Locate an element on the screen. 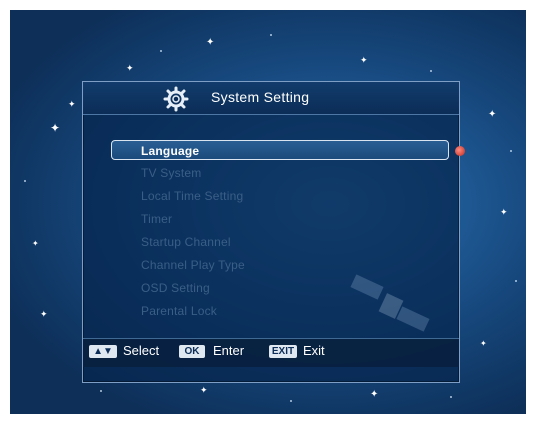 The width and height of the screenshot is (536, 427). up-down-arrows-icon: ▲▼ is located at coordinates (103, 351).